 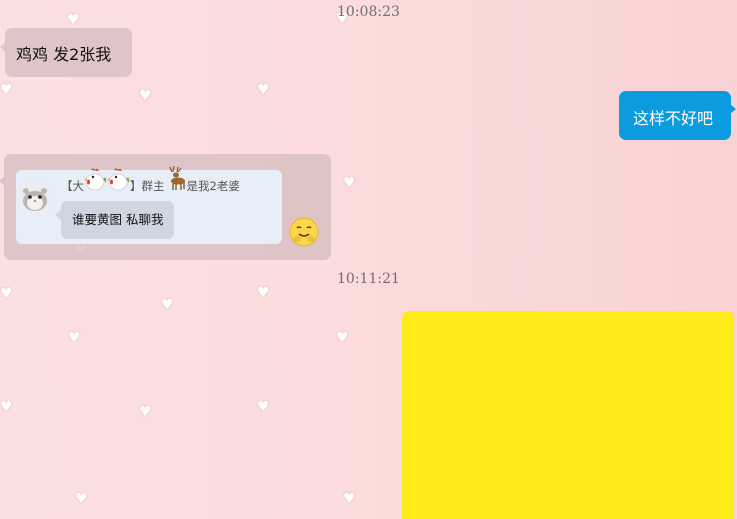 I want to click on quoted-message-card: 【大 】群主 是我2老婆 谁要黄图 私聊我, so click(x=149, y=204).